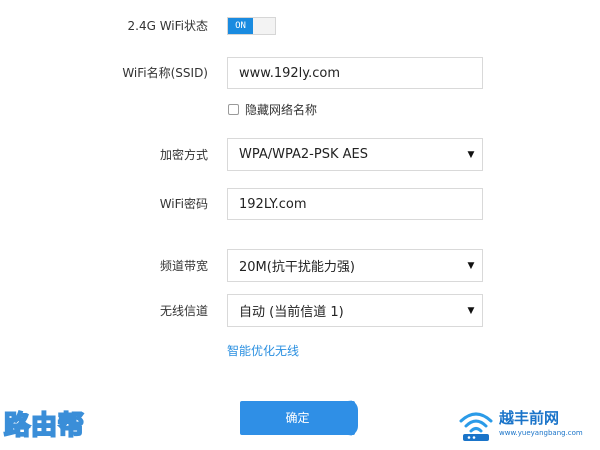  I want to click on toggle-on-indicator: ON, so click(240, 26).